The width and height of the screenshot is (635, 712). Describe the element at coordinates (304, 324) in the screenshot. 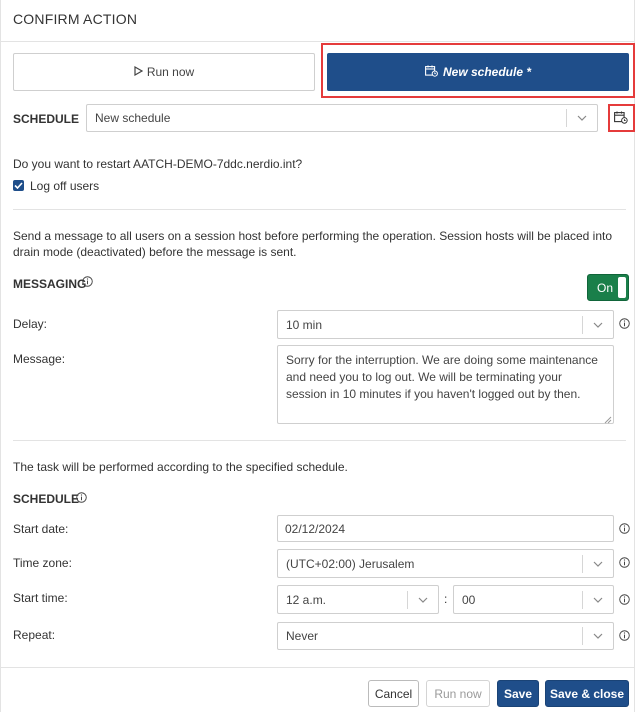

I see `delay-select-value: 10 min` at that location.